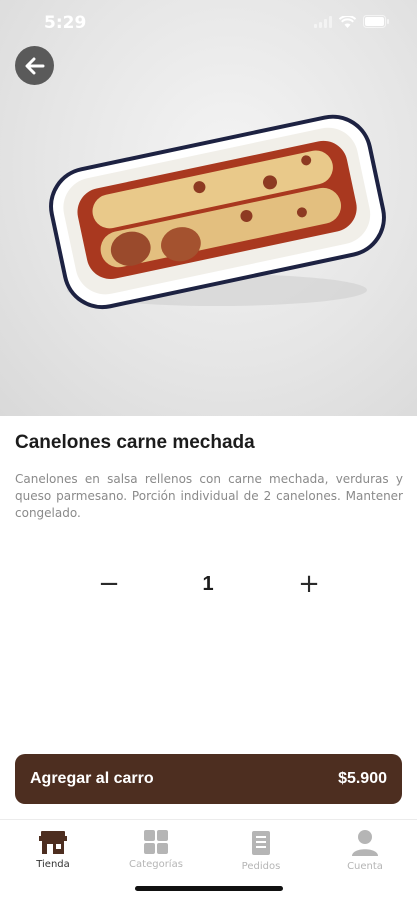 The image size is (417, 901). I want to click on store-icon, so click(53, 842).